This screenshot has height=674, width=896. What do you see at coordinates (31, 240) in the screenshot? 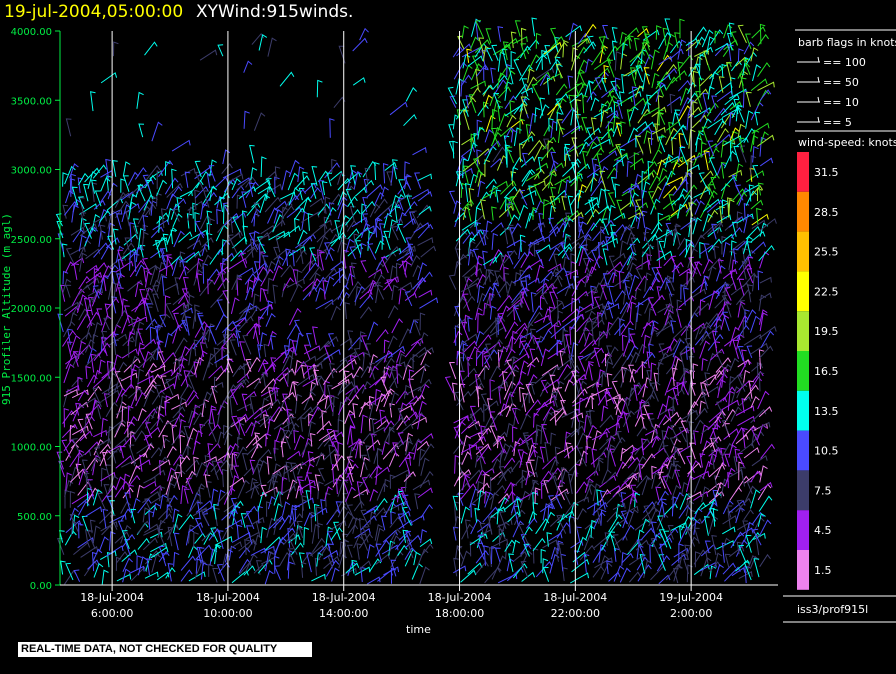
I see `y-tick-label: 2500.00` at bounding box center [31, 240].